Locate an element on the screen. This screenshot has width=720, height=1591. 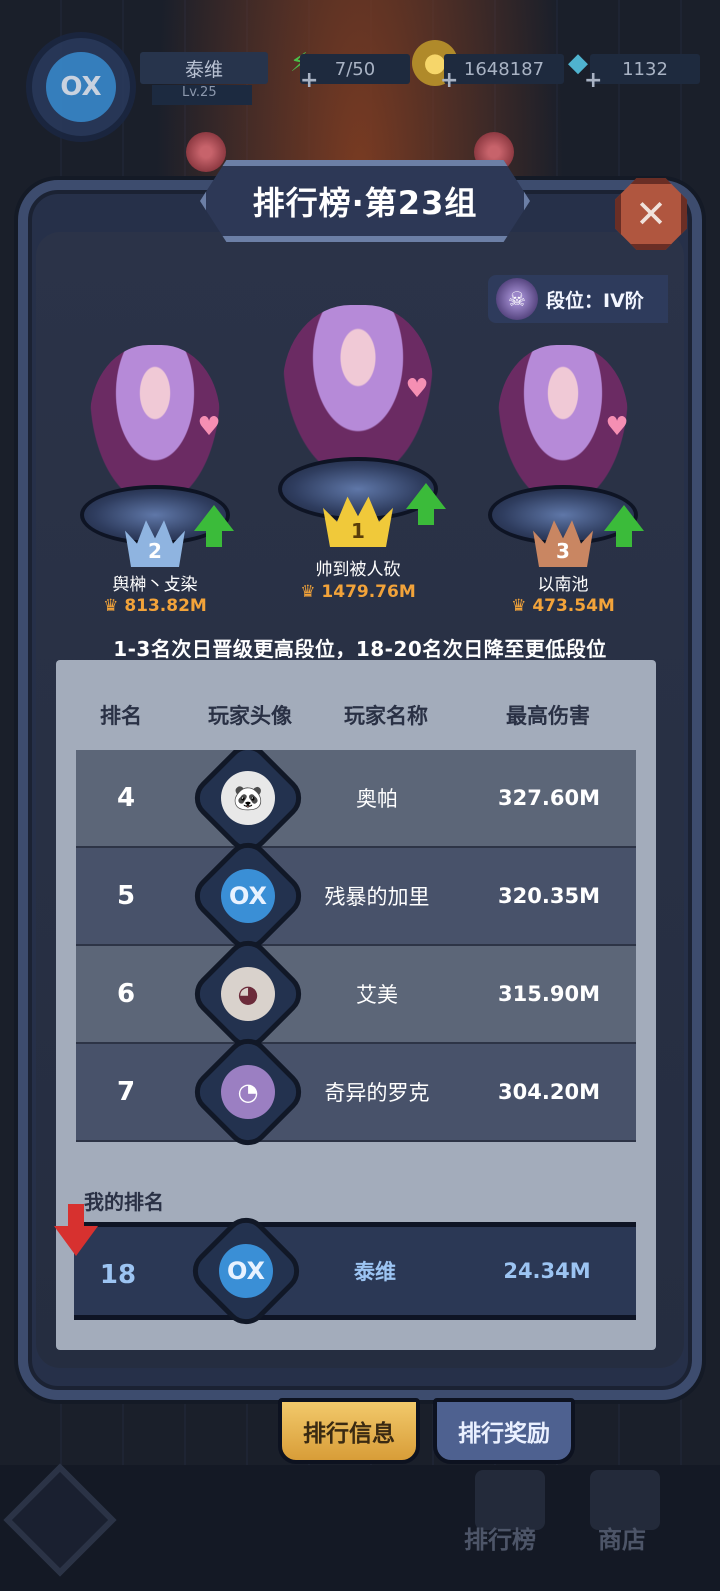
table-row: 4 🐼 奥帕 327.60M is located at coordinates (356, 805).